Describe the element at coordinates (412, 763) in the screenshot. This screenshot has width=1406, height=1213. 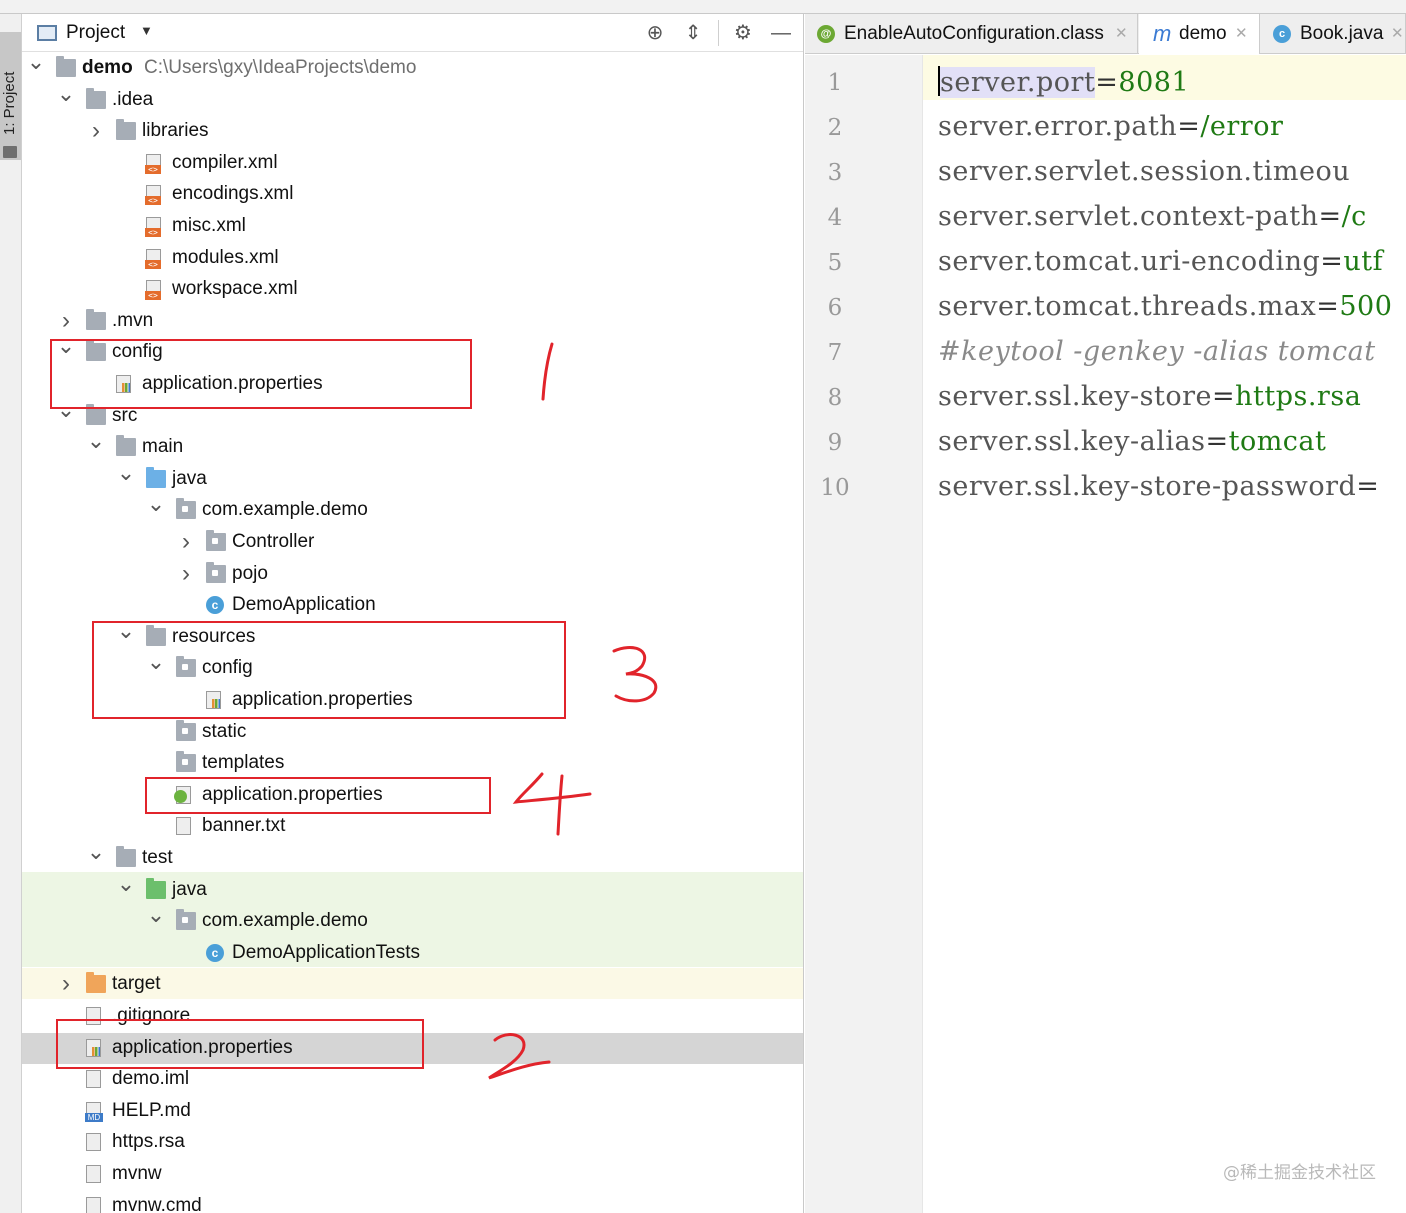
I see `tree-row: templates` at that location.